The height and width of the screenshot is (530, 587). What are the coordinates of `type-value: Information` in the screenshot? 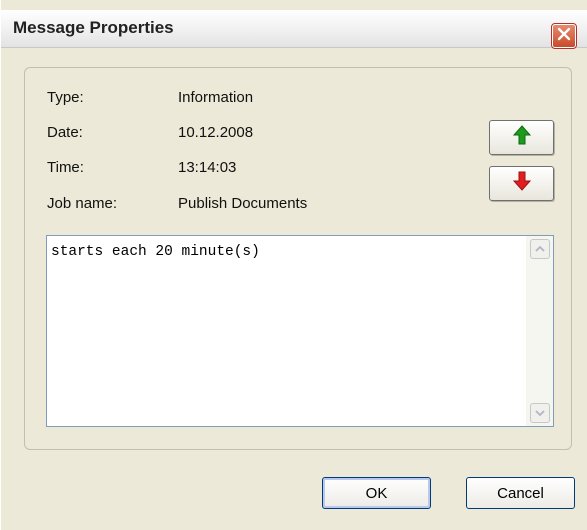 It's located at (216, 97).